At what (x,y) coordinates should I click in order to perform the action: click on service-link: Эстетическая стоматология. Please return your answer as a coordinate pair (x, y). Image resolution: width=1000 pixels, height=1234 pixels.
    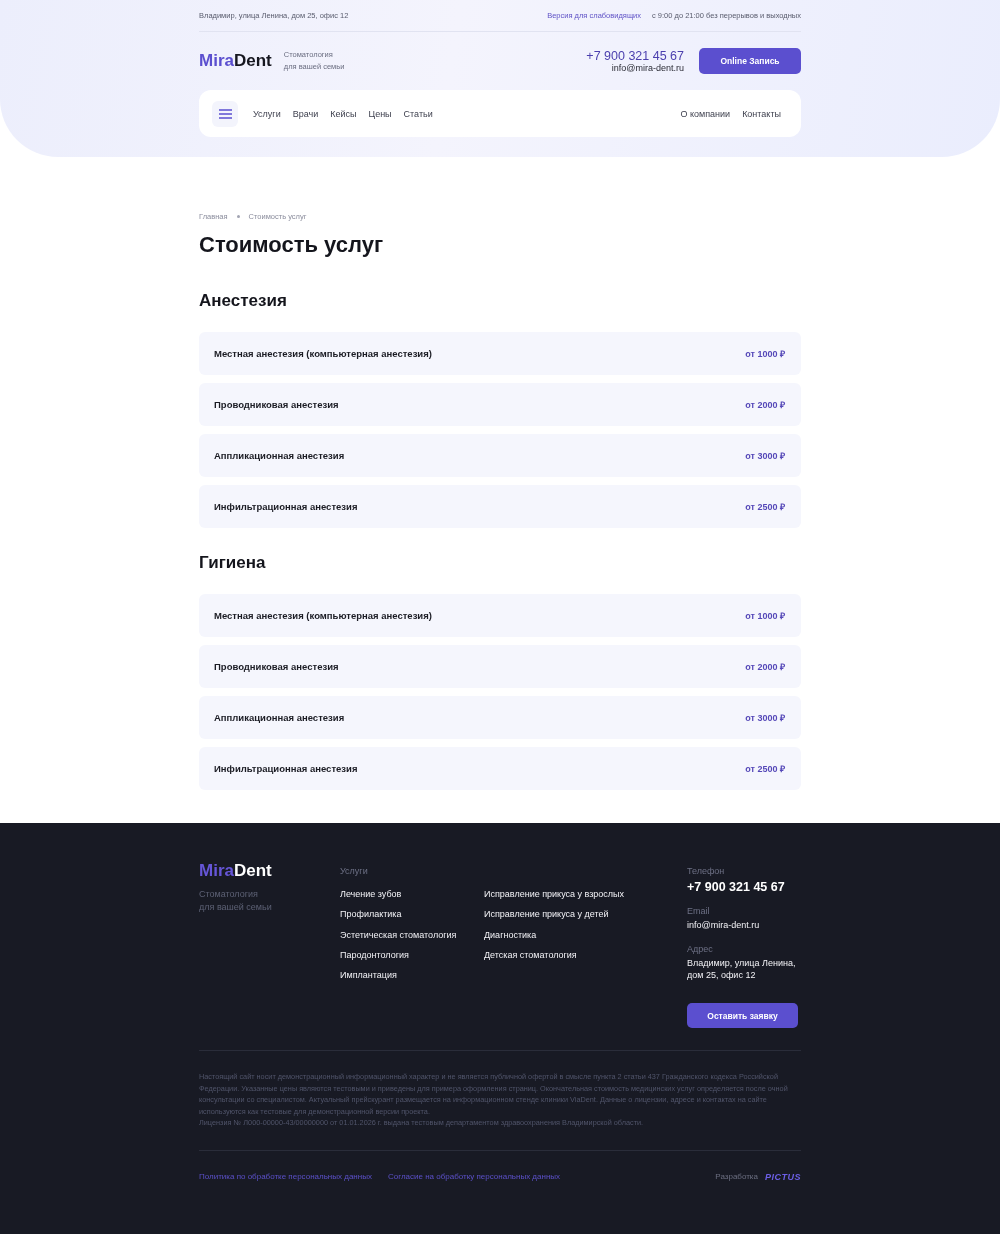
    Looking at the image, I should click on (398, 934).